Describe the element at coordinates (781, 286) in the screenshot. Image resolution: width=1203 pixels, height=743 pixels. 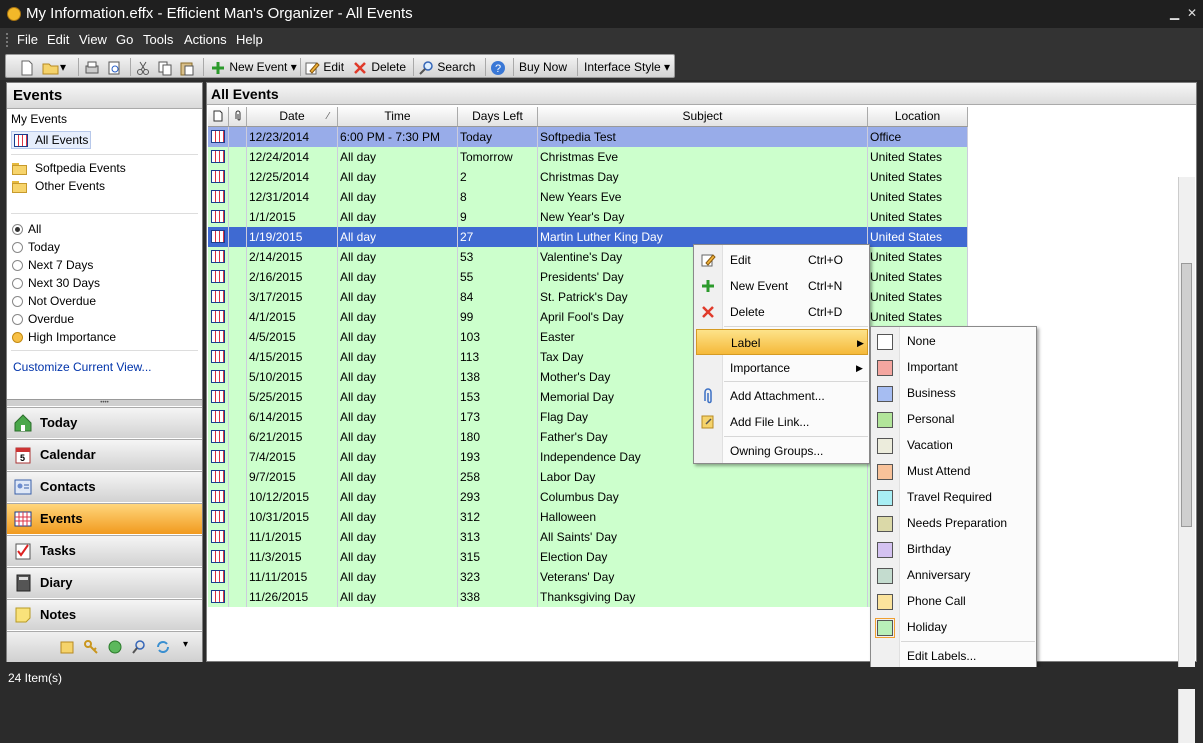
I see `ctx-new-event: New Event Ctrl+N` at that location.